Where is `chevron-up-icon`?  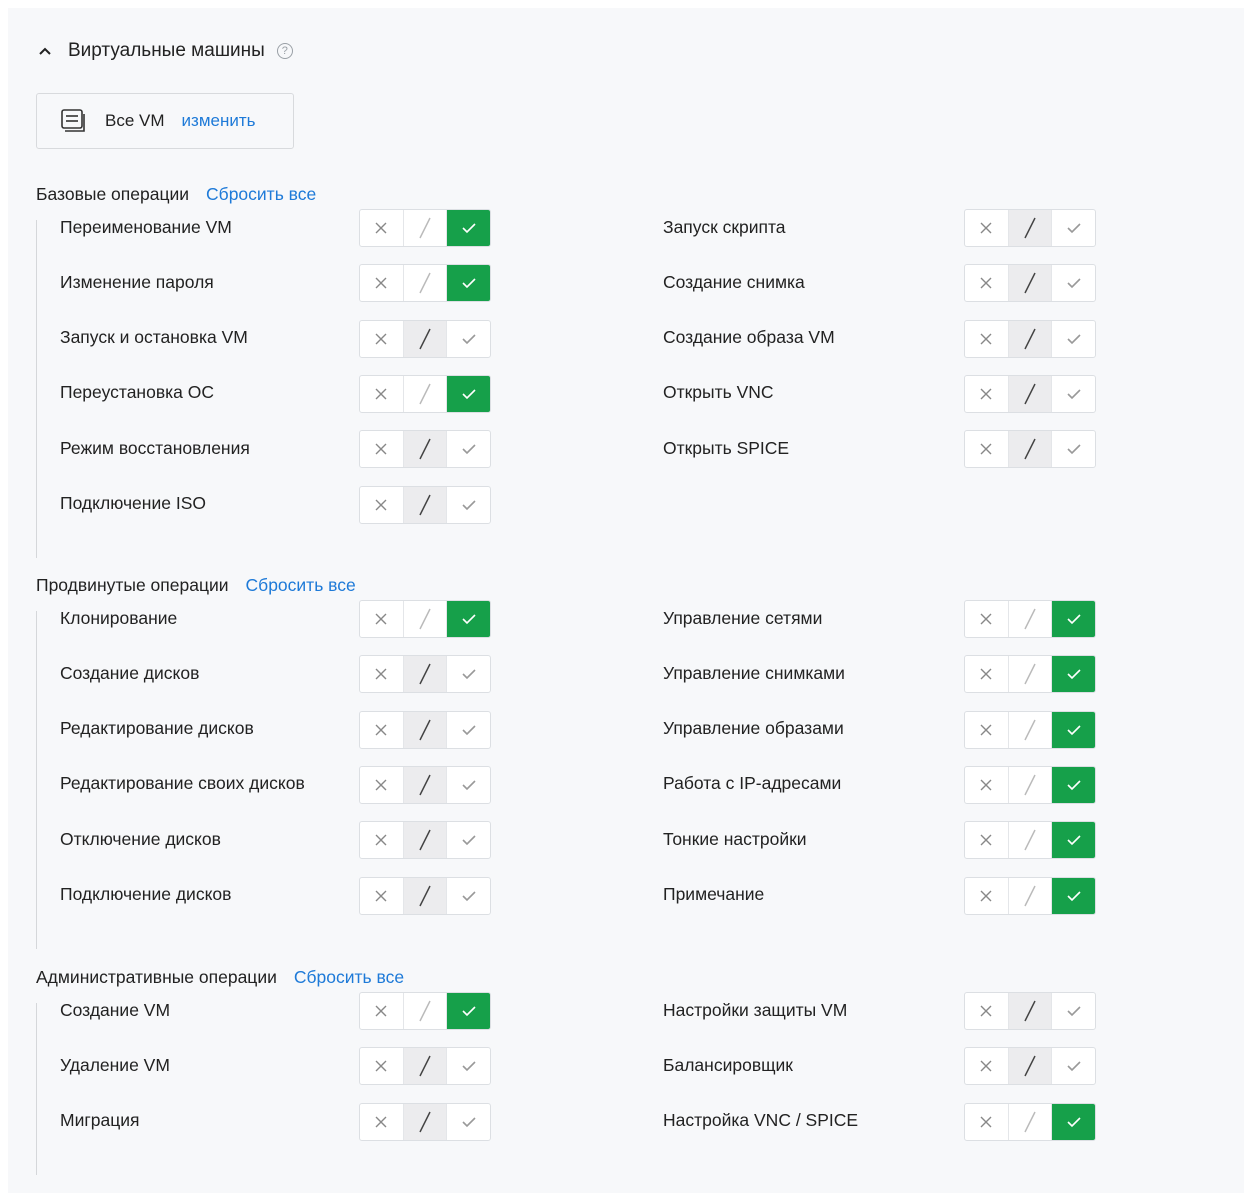
chevron-up-icon is located at coordinates (46, 51).